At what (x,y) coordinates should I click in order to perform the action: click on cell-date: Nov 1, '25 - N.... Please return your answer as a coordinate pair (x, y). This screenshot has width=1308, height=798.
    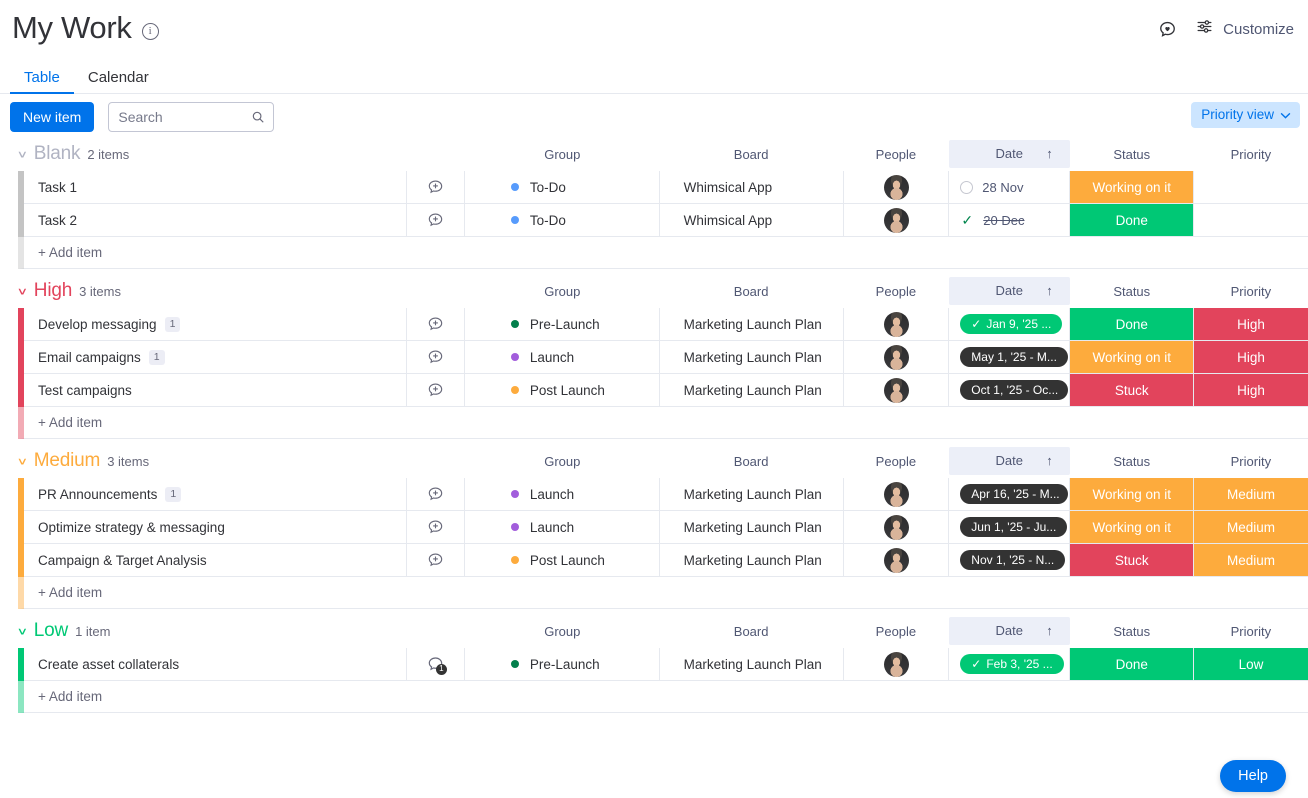
    Looking at the image, I should click on (1010, 560).